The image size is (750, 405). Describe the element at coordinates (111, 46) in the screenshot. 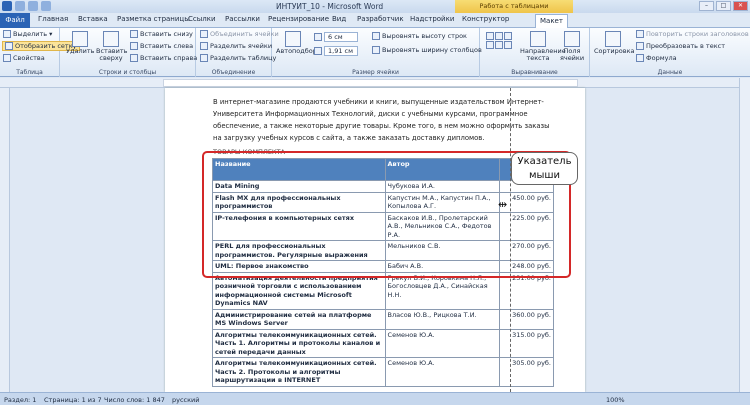

I see `insert-above-button: Вставить сверху` at that location.